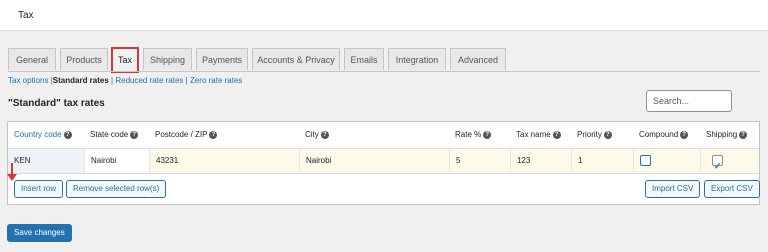 This screenshot has height=252, width=768. Describe the element at coordinates (364, 59) in the screenshot. I see `tab-emails: Emails` at that location.